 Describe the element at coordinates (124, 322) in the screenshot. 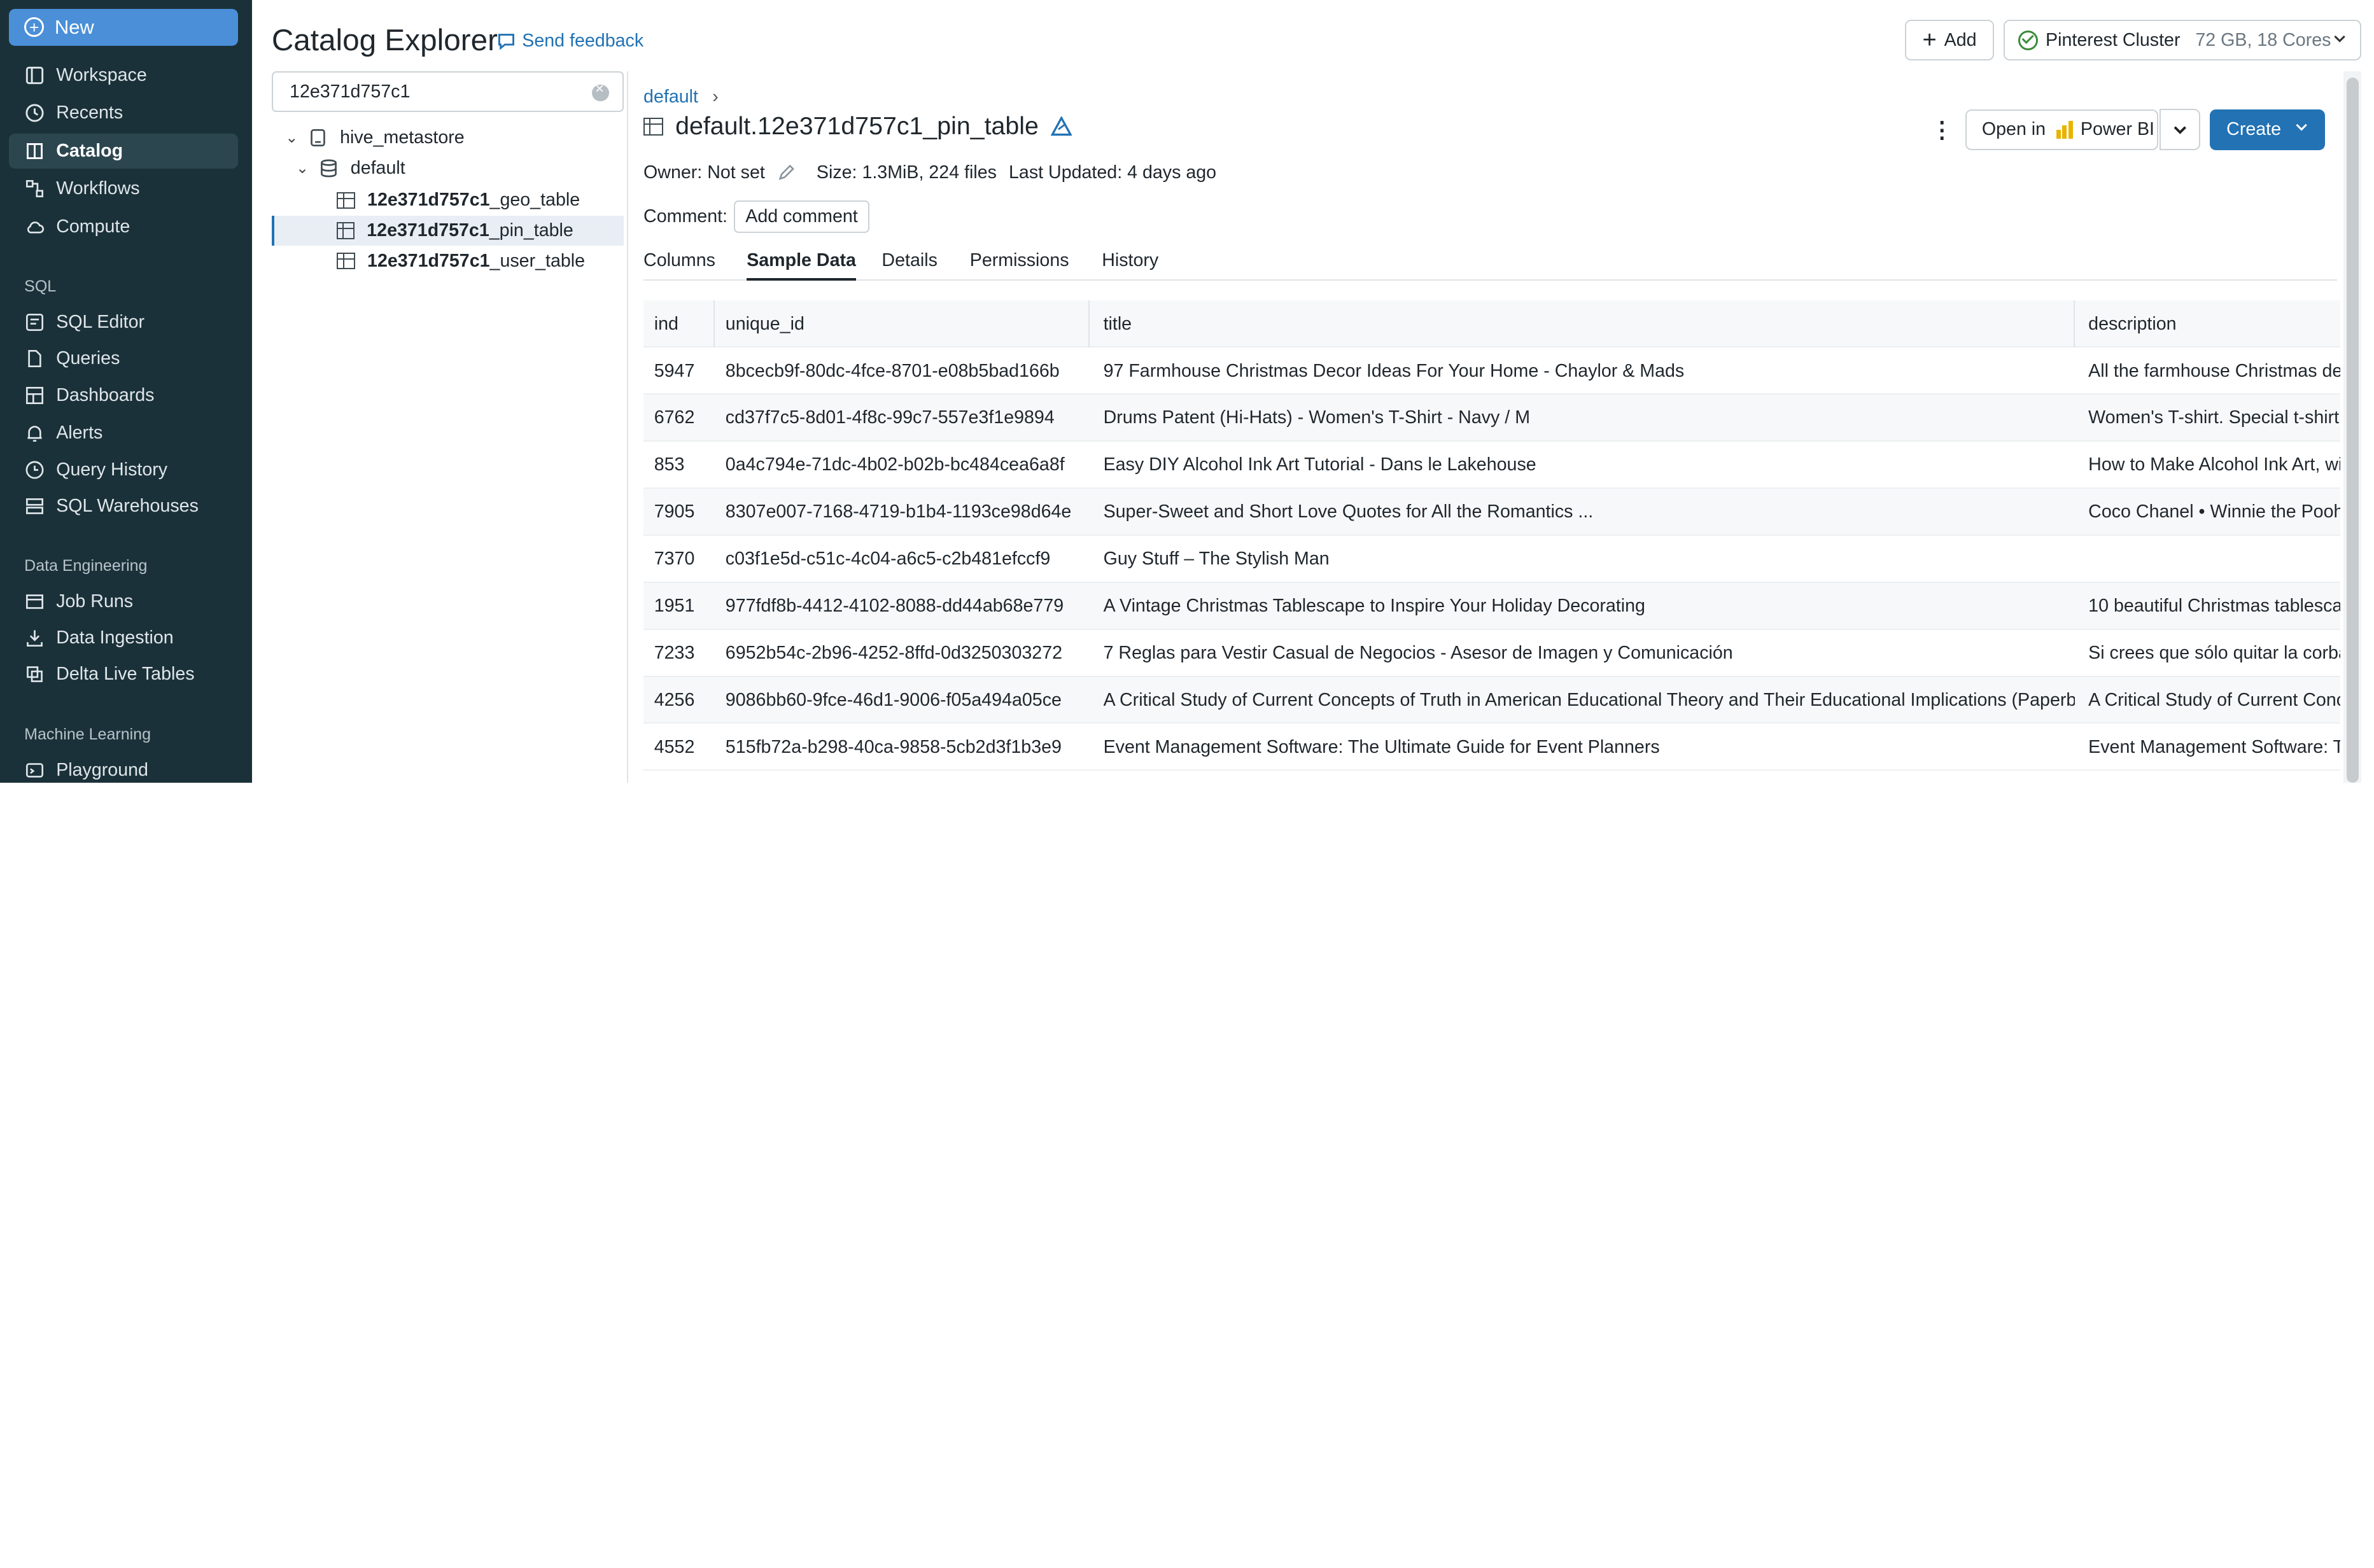

I see `sidebar-item-sql-editor: SQL Editor` at that location.